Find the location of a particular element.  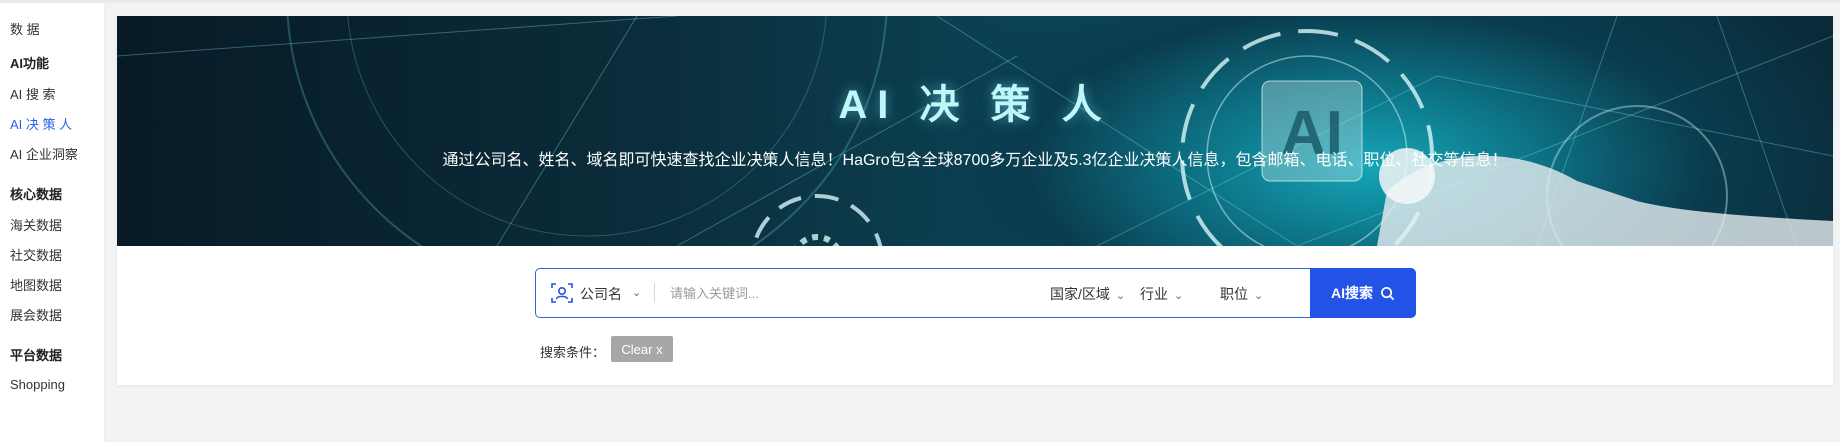

sidebar-item-shopping: Shopping is located at coordinates (37, 384).